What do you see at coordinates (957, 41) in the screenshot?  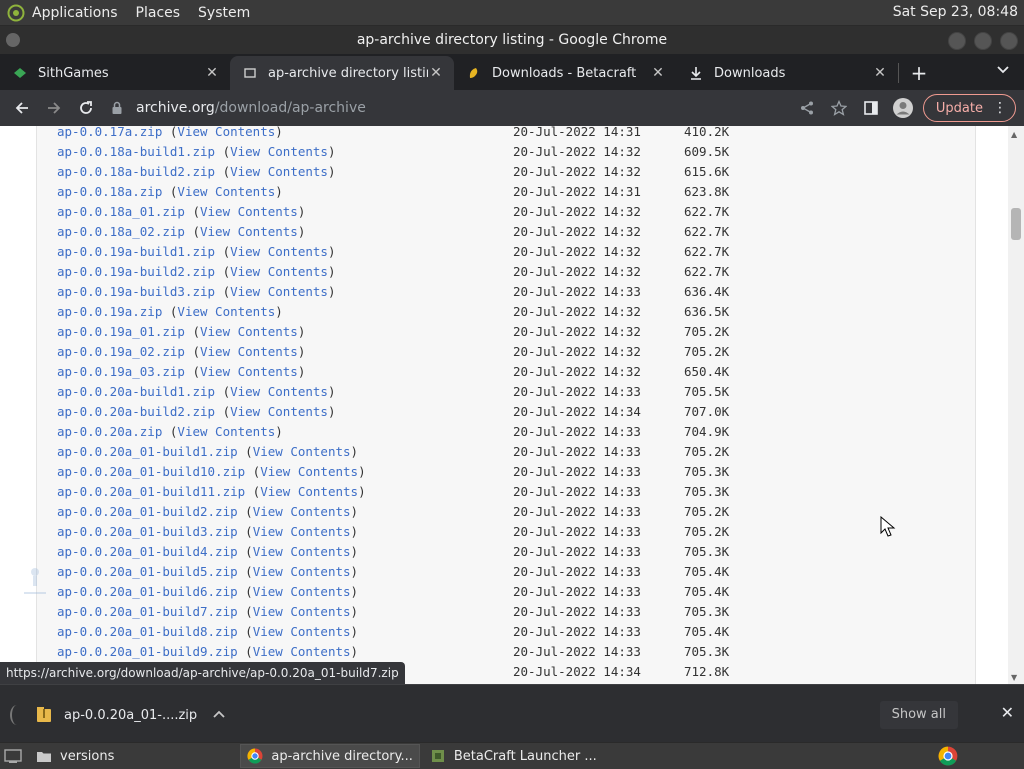 I see `minimize-button` at bounding box center [957, 41].